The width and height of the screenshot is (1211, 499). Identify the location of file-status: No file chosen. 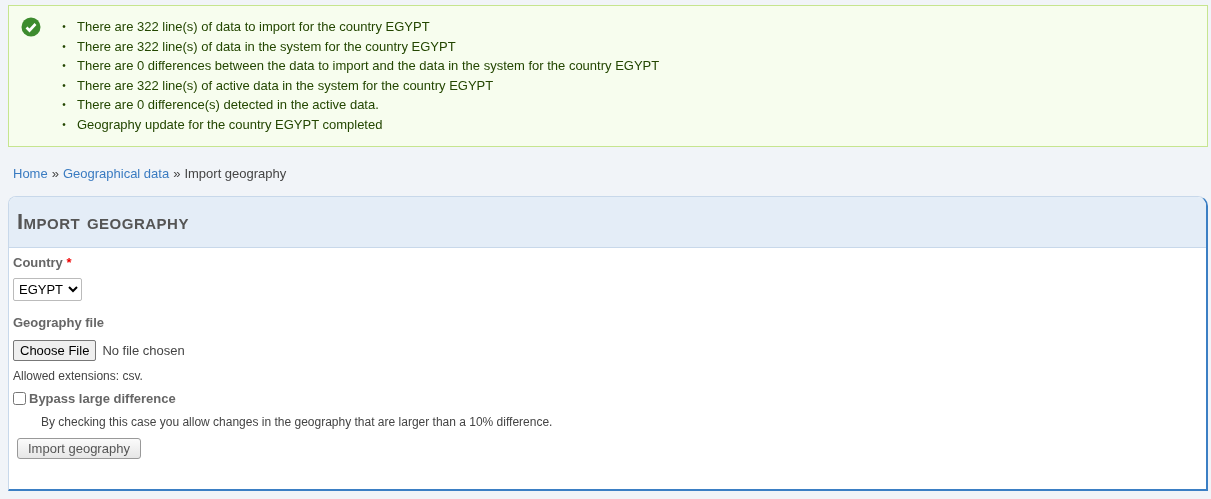
(143, 350).